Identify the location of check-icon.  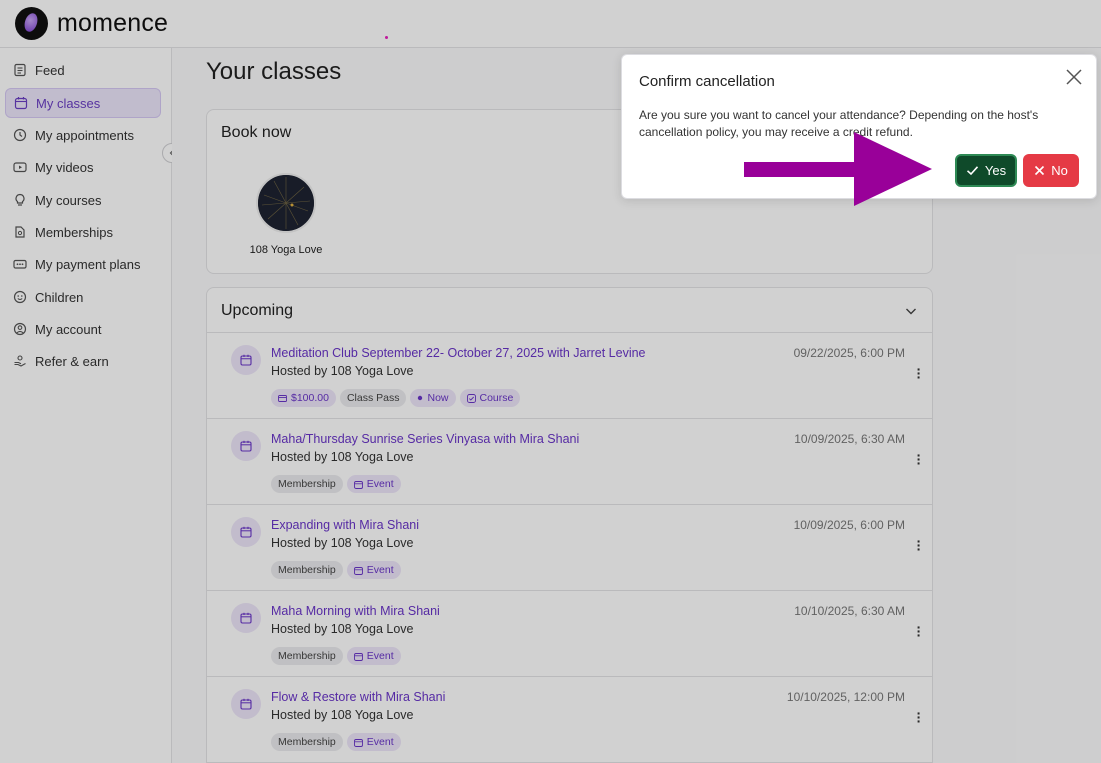
(972, 171).